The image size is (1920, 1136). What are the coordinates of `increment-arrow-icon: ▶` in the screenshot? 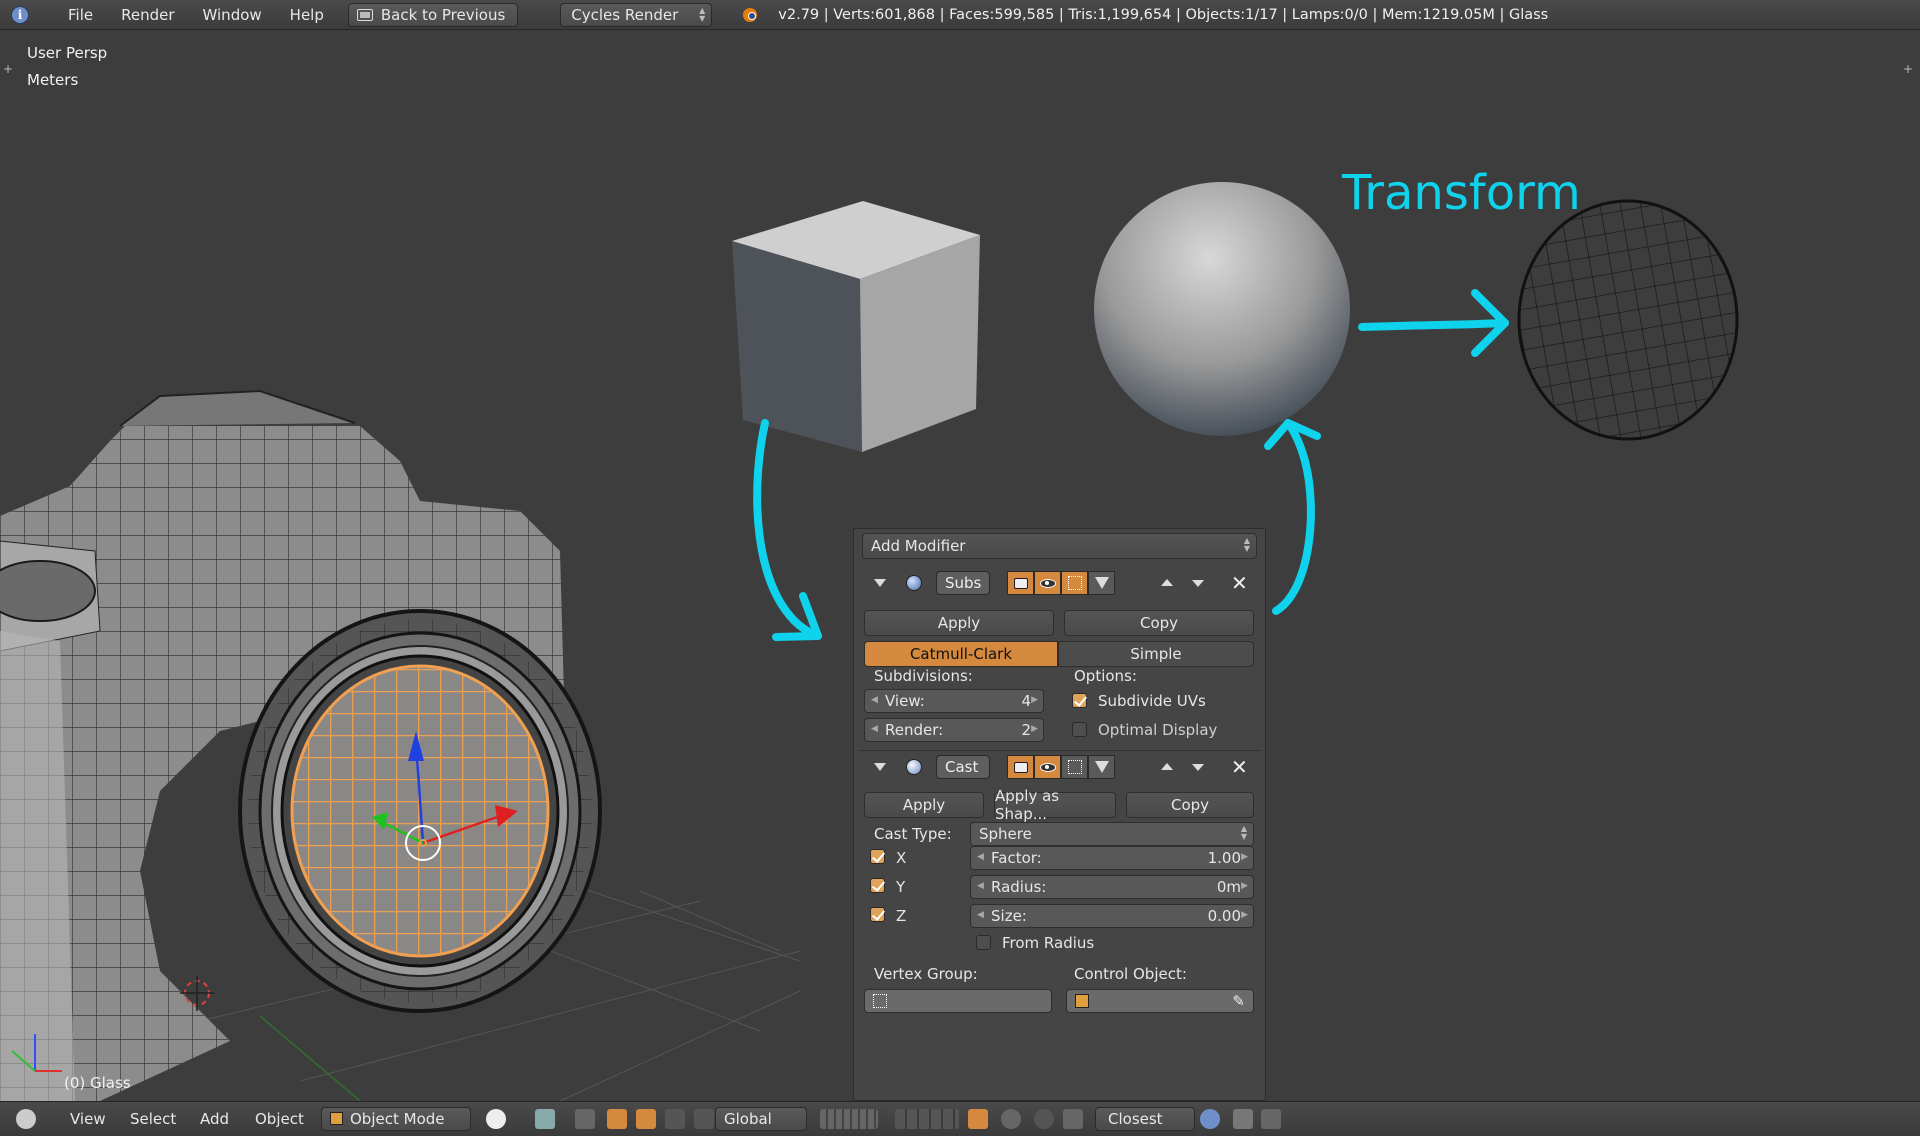 It's located at (1244, 915).